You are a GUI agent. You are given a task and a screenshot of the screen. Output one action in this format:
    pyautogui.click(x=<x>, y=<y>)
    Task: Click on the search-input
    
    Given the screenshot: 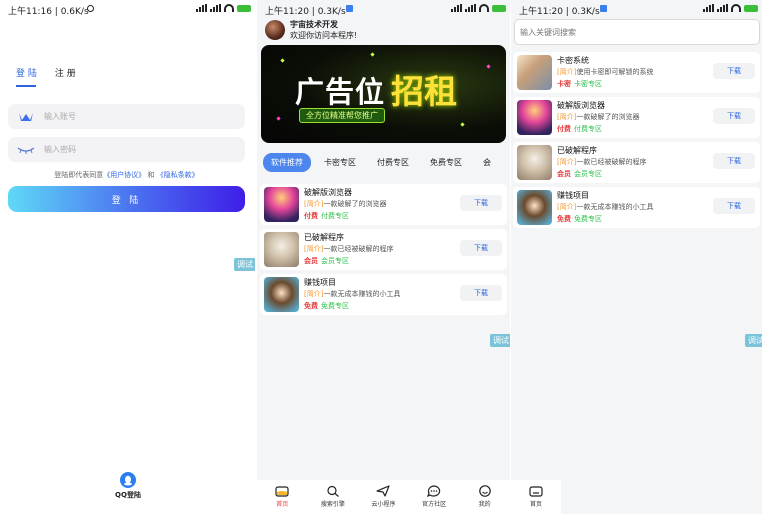 What is the action you would take?
    pyautogui.click(x=637, y=32)
    